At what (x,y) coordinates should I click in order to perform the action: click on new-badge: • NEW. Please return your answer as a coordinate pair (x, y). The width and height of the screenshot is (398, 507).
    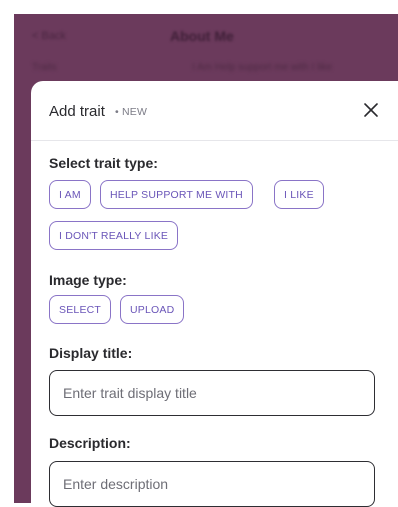
    Looking at the image, I should click on (131, 112).